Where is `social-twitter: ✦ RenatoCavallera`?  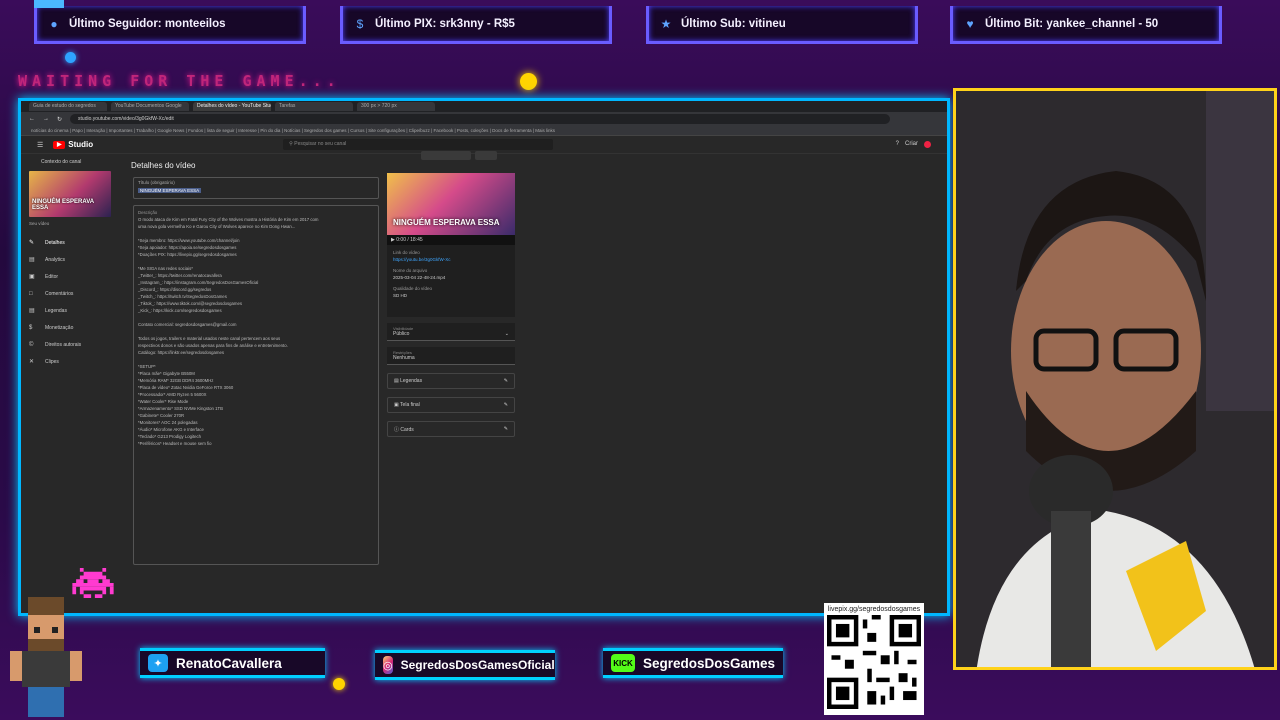
social-twitter: ✦ RenatoCavallera is located at coordinates (232, 663).